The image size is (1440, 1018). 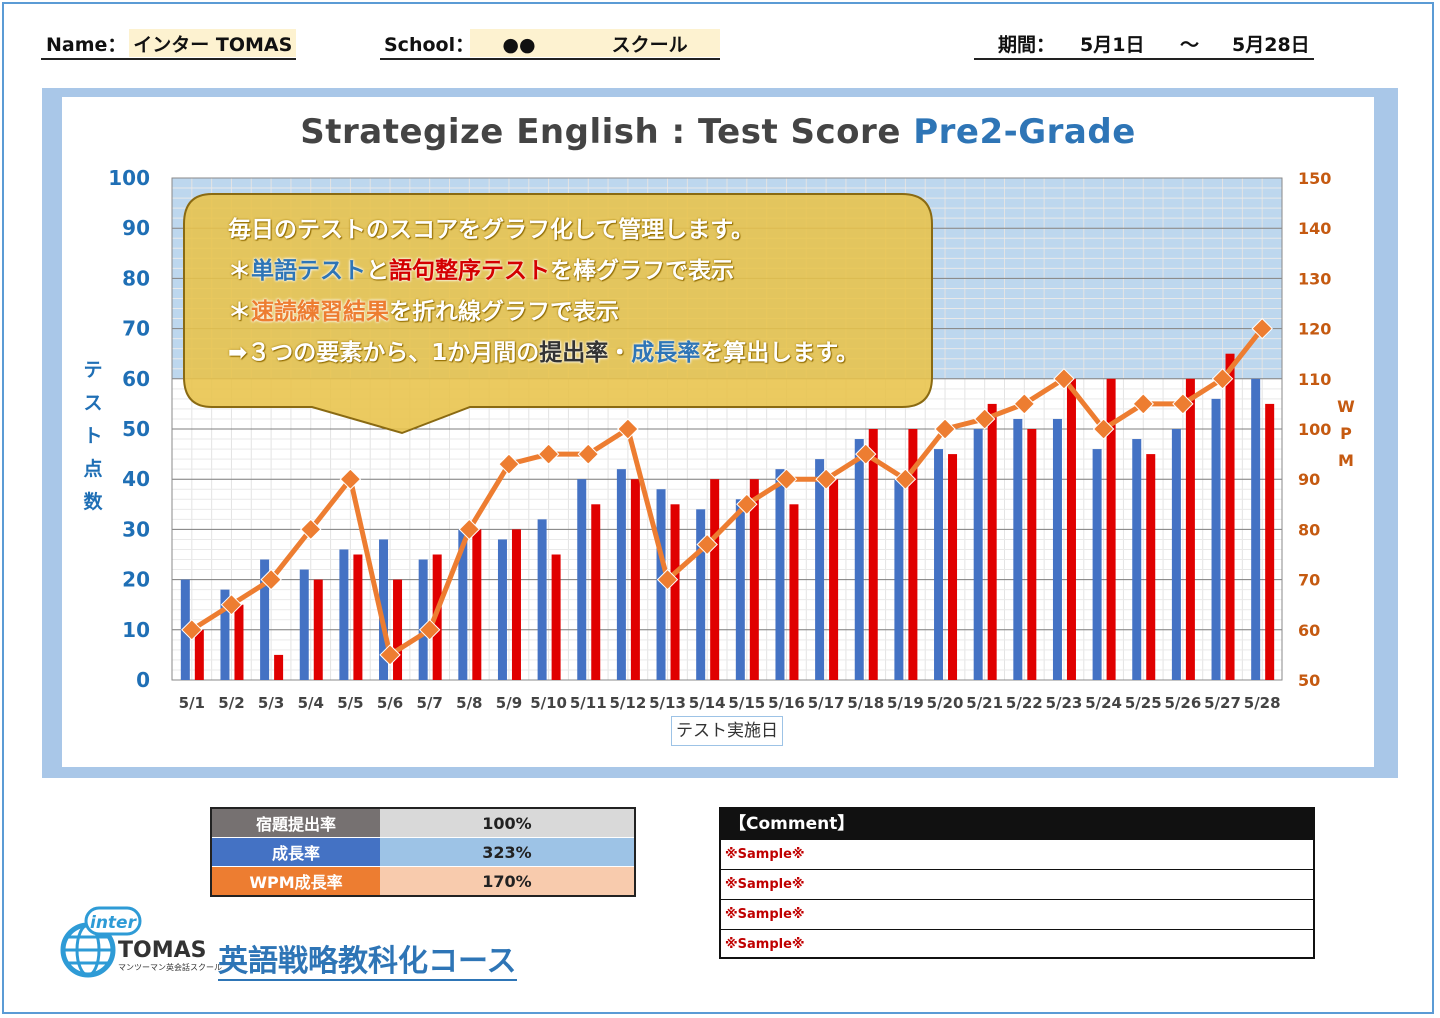 What do you see at coordinates (1314, 278) in the screenshot?
I see `y-tick-label-right: 130` at bounding box center [1314, 278].